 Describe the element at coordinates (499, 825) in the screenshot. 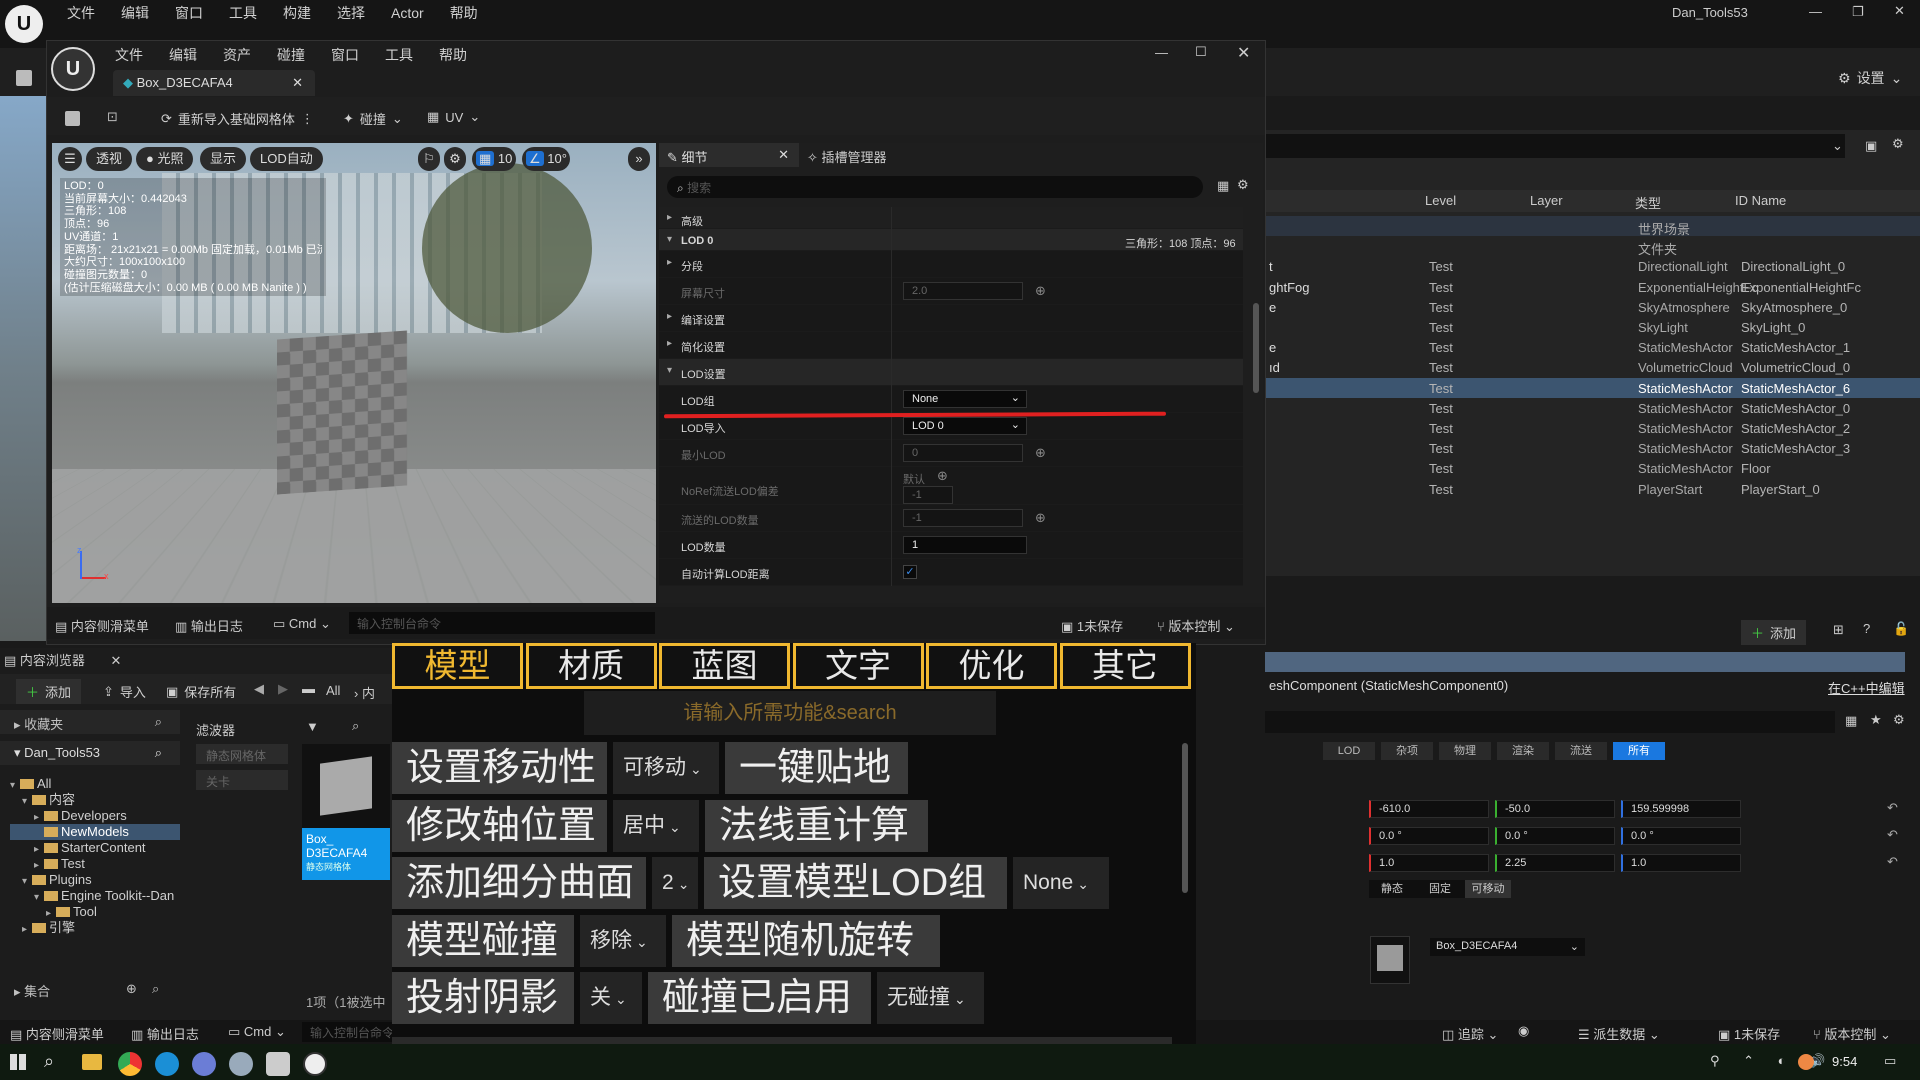

I see `tool-action-button: 修改轴位置` at that location.